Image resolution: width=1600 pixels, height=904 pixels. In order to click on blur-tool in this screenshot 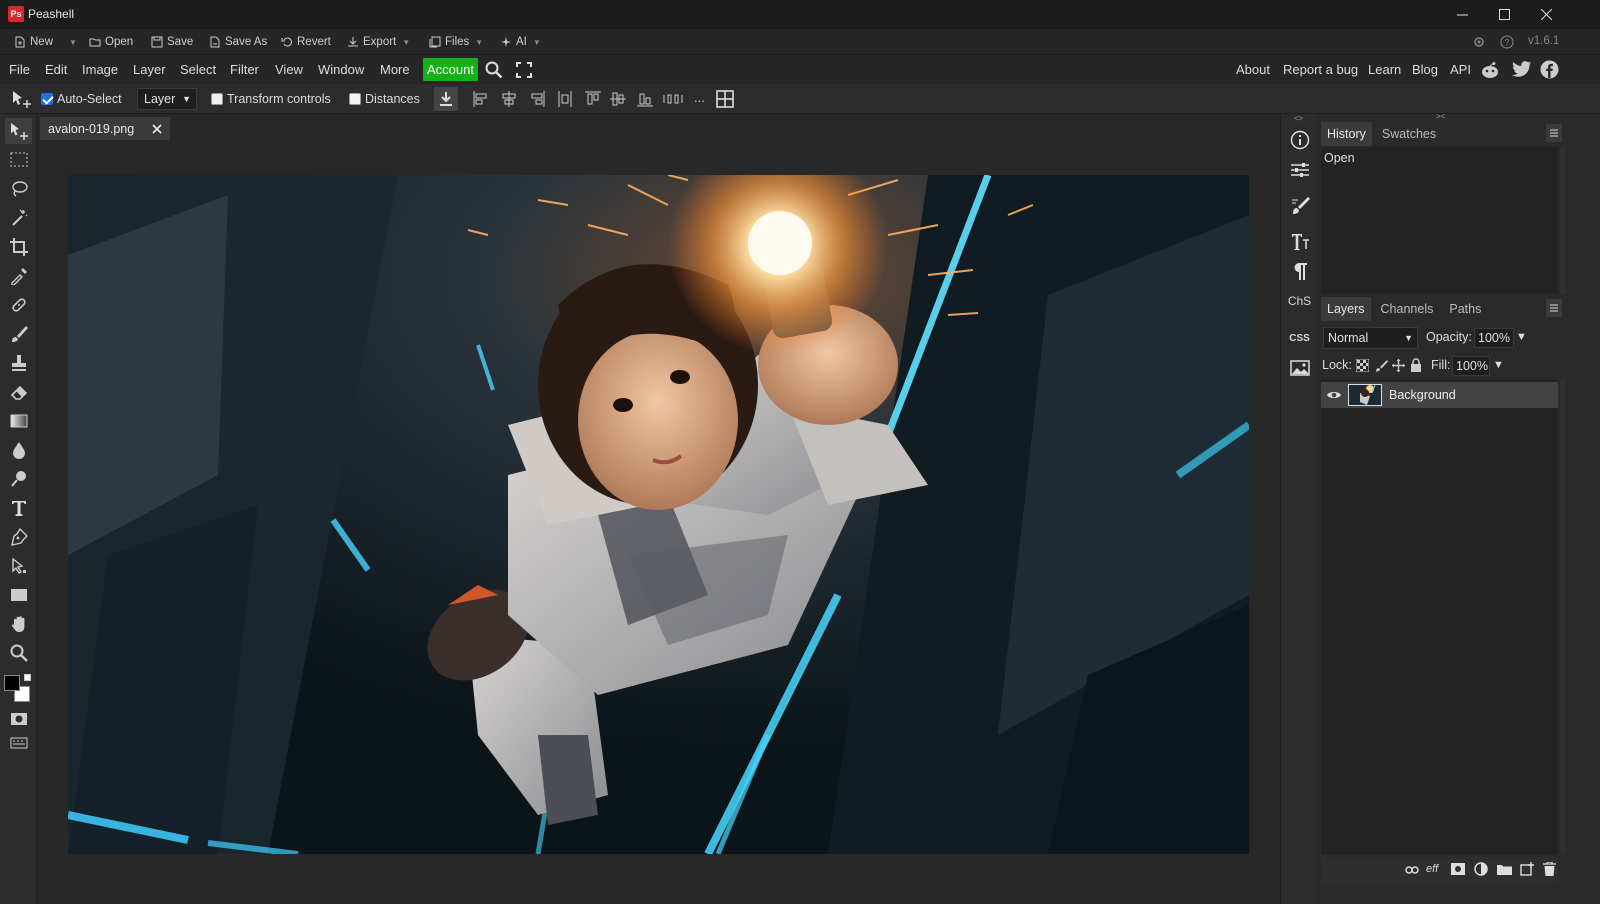, I will do `click(18, 450)`.